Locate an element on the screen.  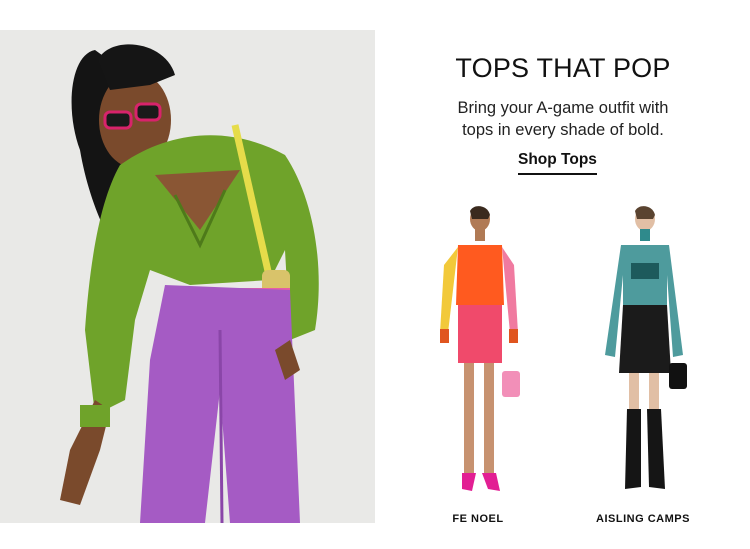
page-title: TOPS THAT POP is located at coordinates (563, 68).